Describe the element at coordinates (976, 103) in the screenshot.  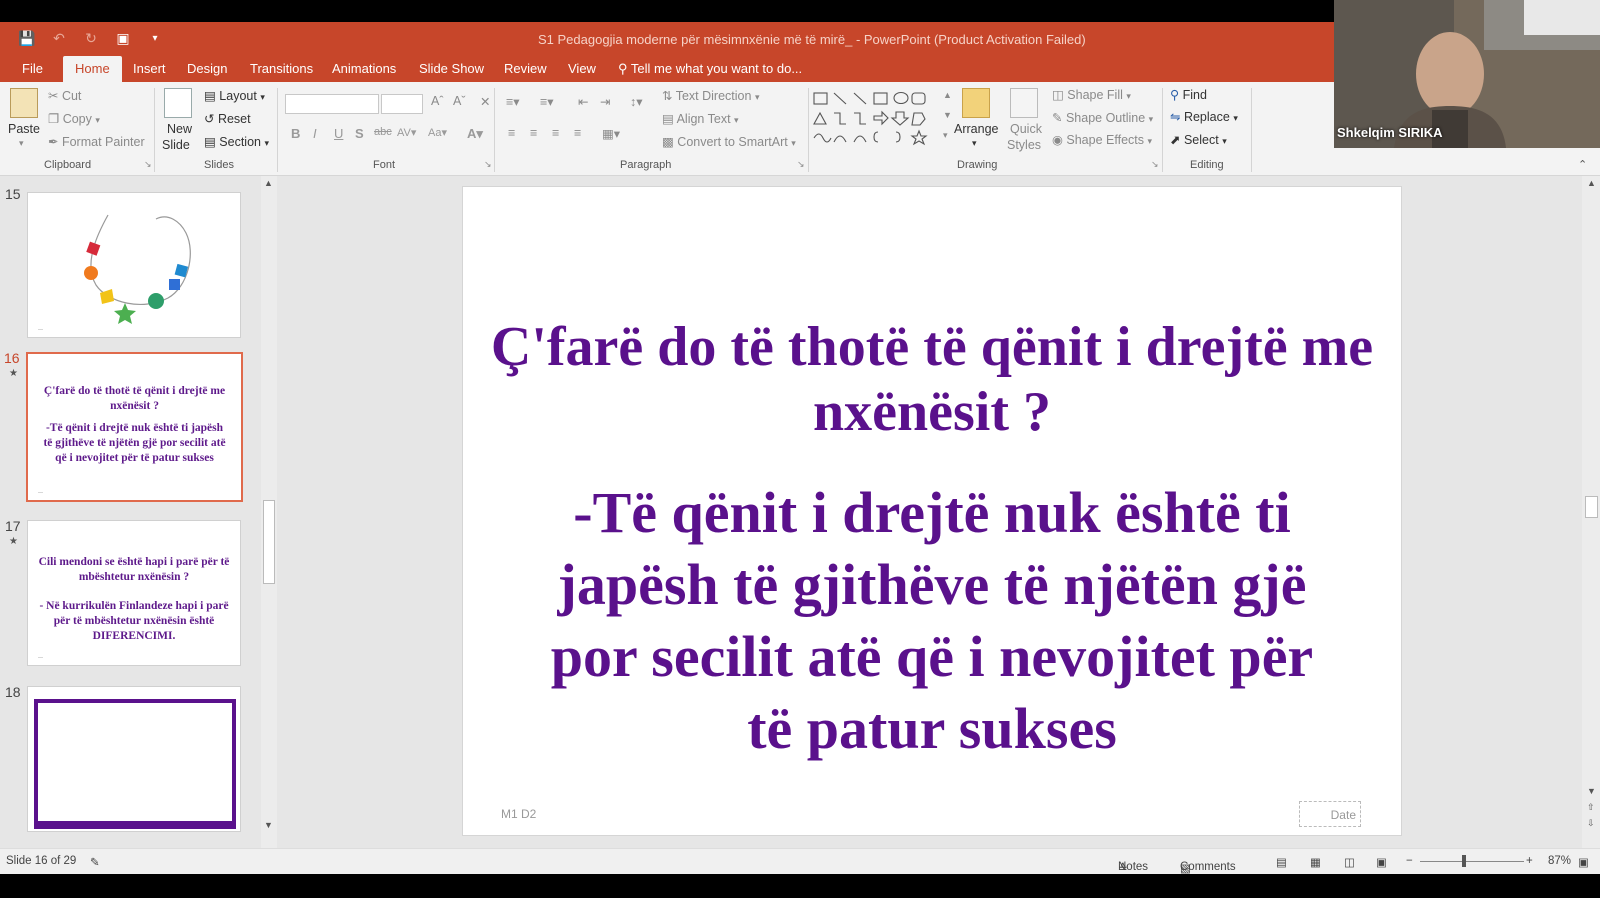
I see `arrange-icon` at that location.